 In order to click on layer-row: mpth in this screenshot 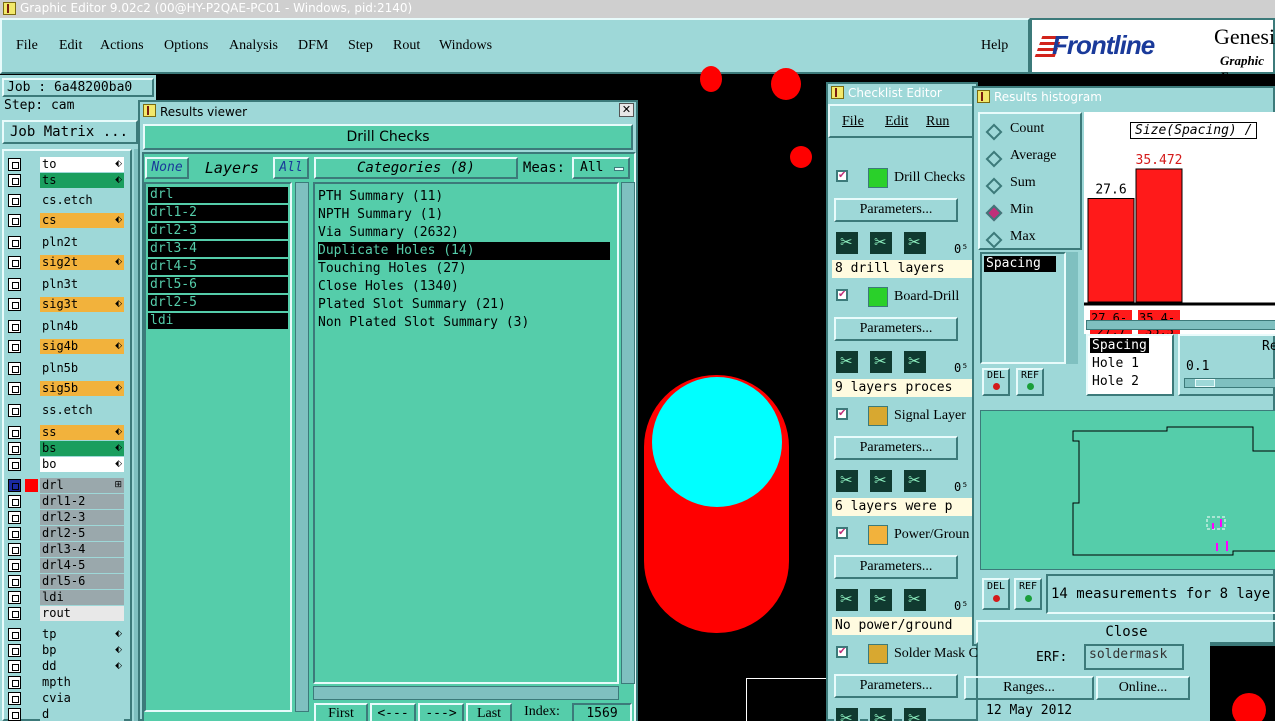, I will do `click(66, 682)`.